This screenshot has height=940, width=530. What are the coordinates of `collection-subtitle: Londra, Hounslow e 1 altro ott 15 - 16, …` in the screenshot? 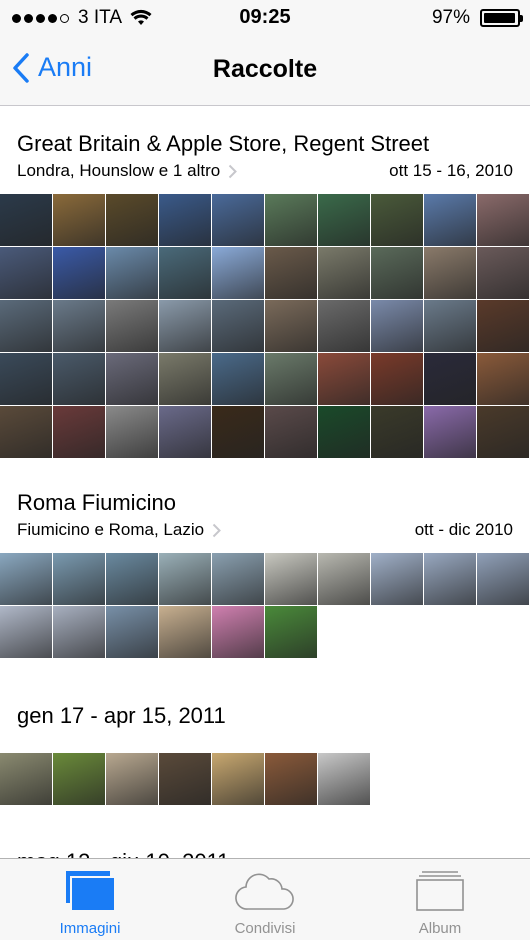 It's located at (265, 171).